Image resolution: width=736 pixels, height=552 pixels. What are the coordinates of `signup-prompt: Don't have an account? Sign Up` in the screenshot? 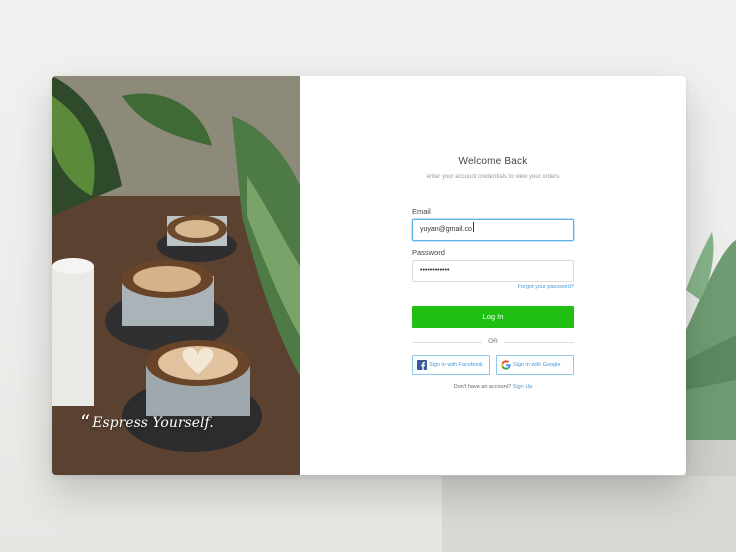 It's located at (493, 387).